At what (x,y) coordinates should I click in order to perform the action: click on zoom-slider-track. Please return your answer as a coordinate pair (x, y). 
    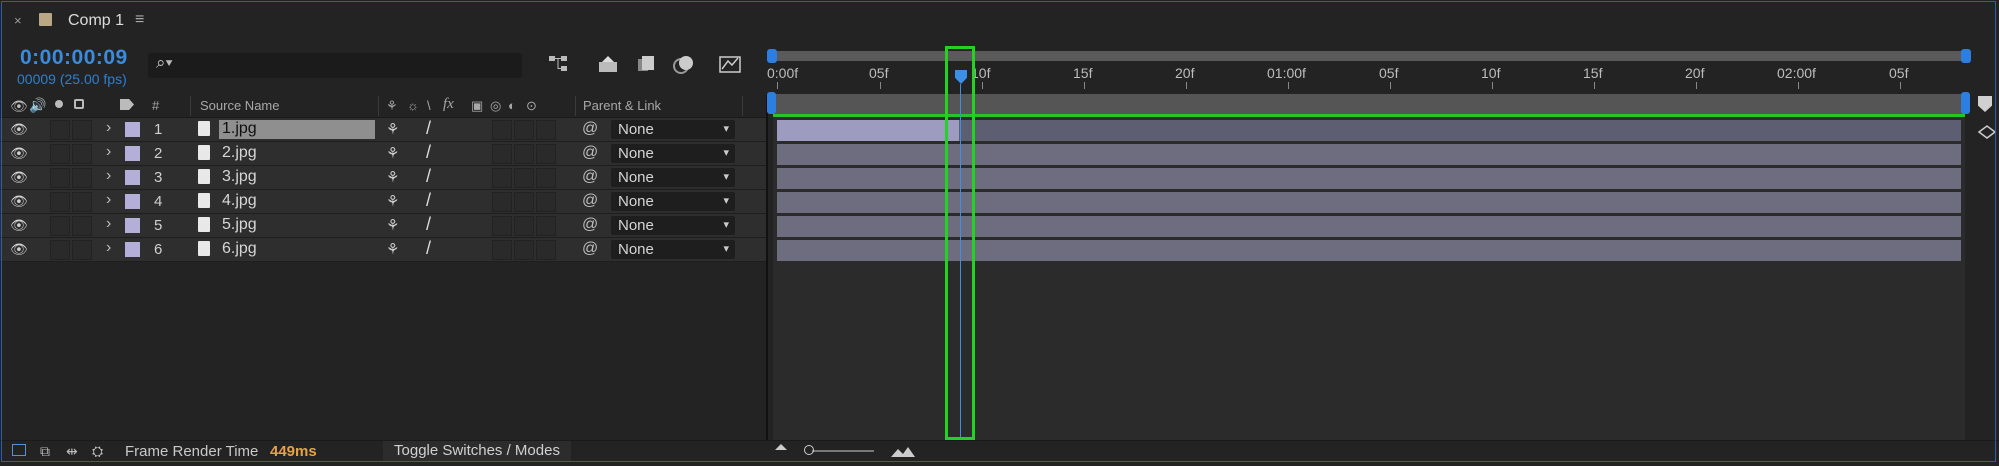
    Looking at the image, I should click on (843, 451).